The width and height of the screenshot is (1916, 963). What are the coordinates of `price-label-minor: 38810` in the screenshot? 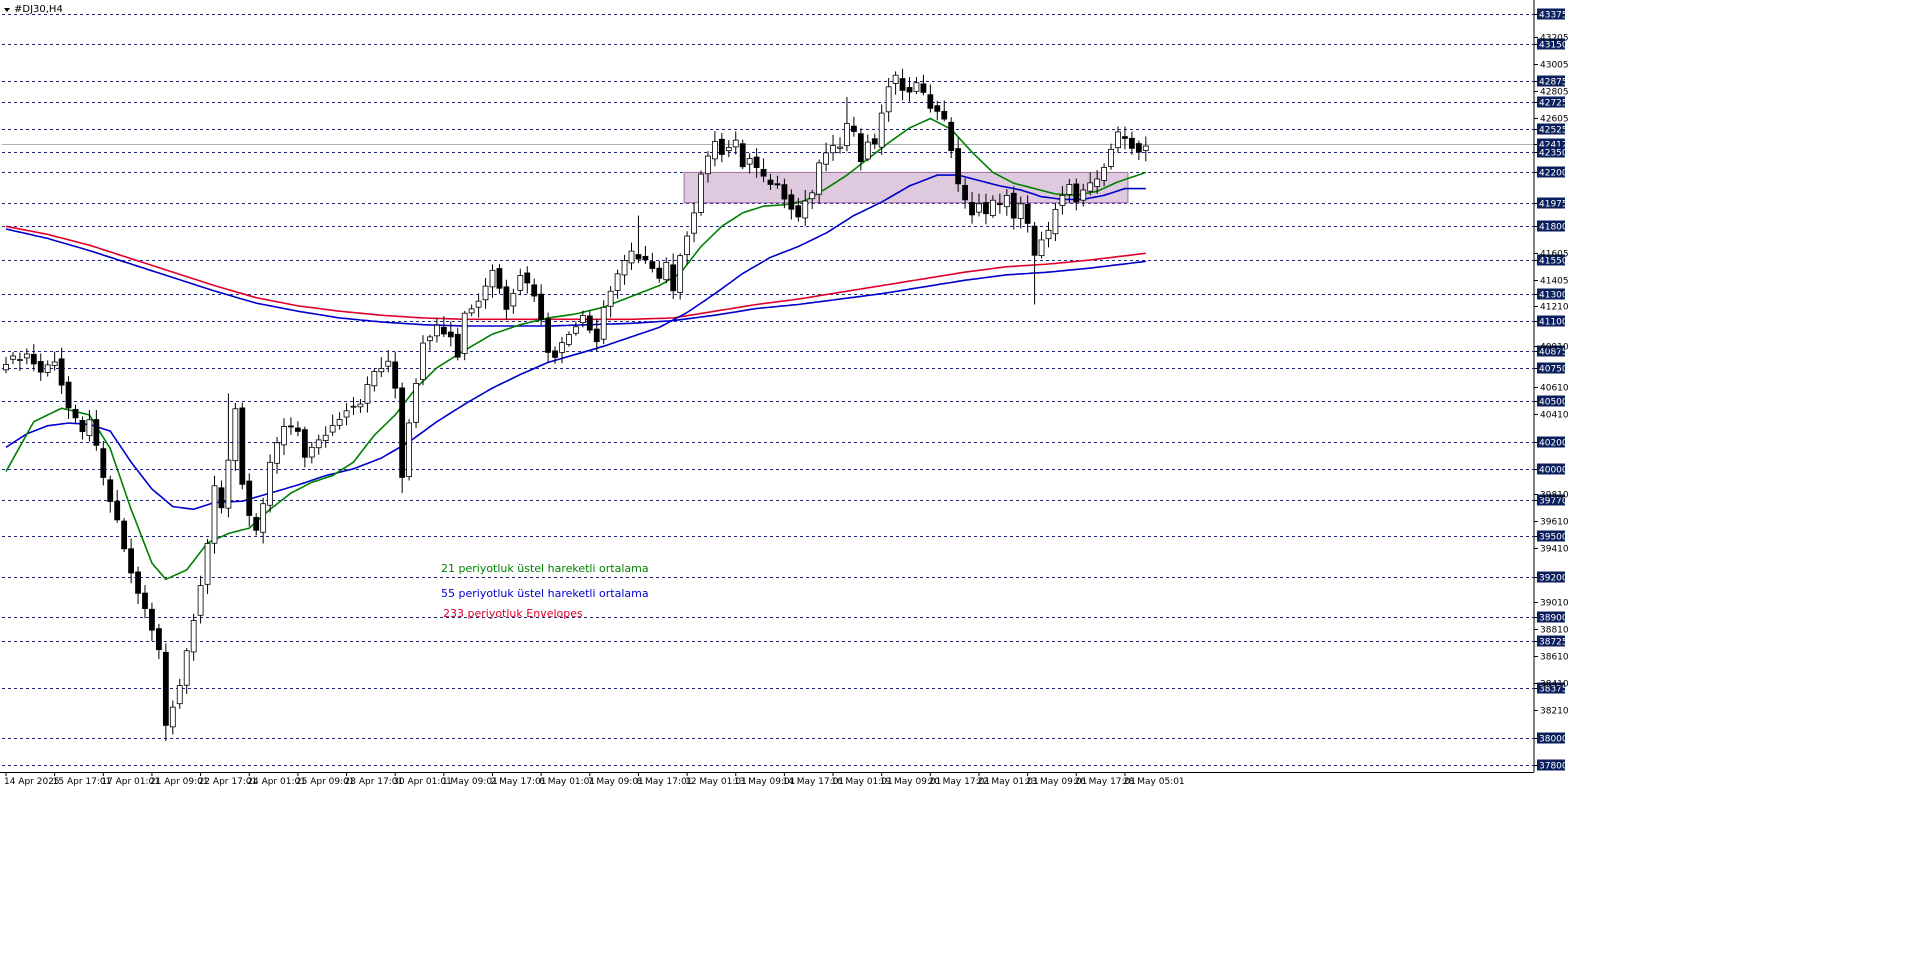 It's located at (1554, 631).